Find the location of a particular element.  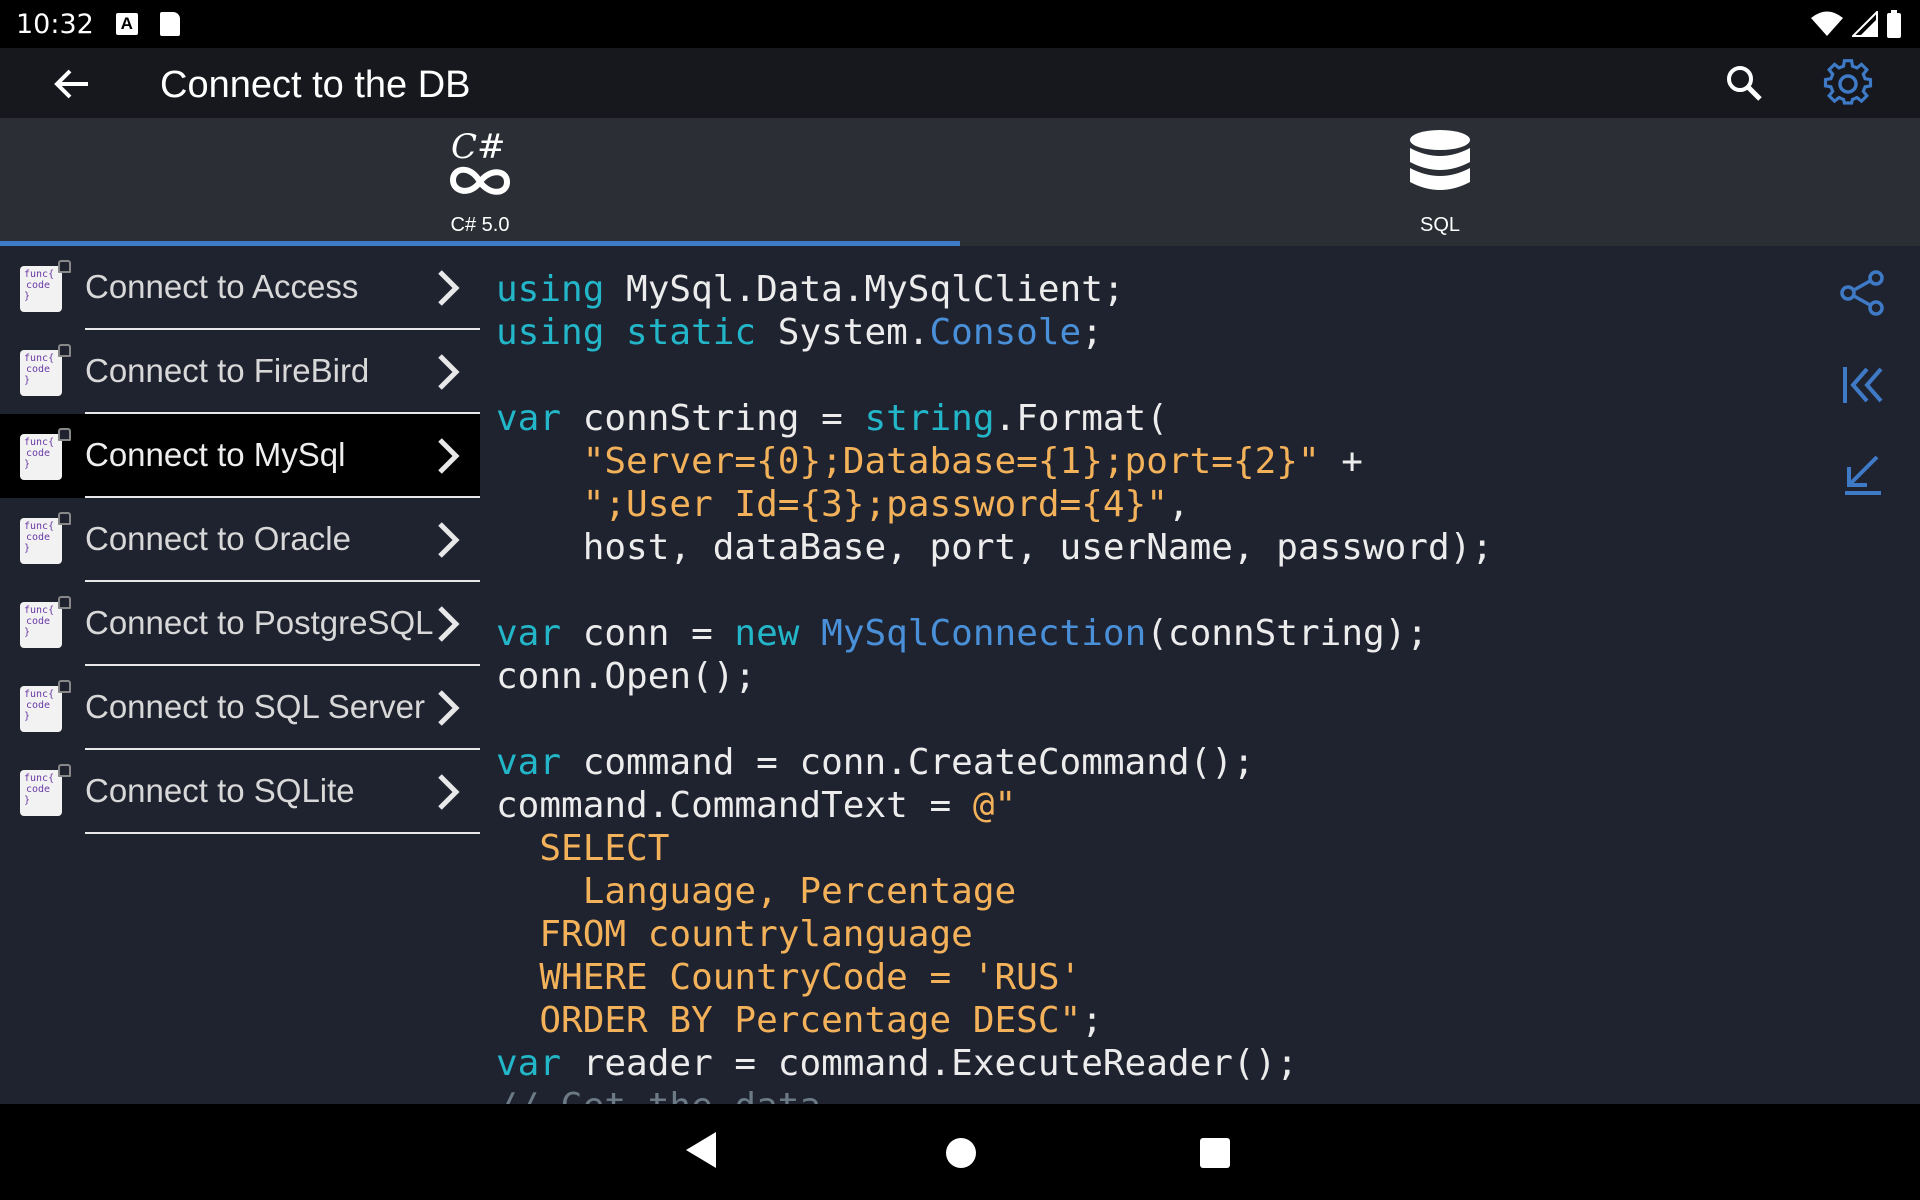

code-line: "Server={0};Database={1};port={2}" + is located at coordinates (1158, 461).